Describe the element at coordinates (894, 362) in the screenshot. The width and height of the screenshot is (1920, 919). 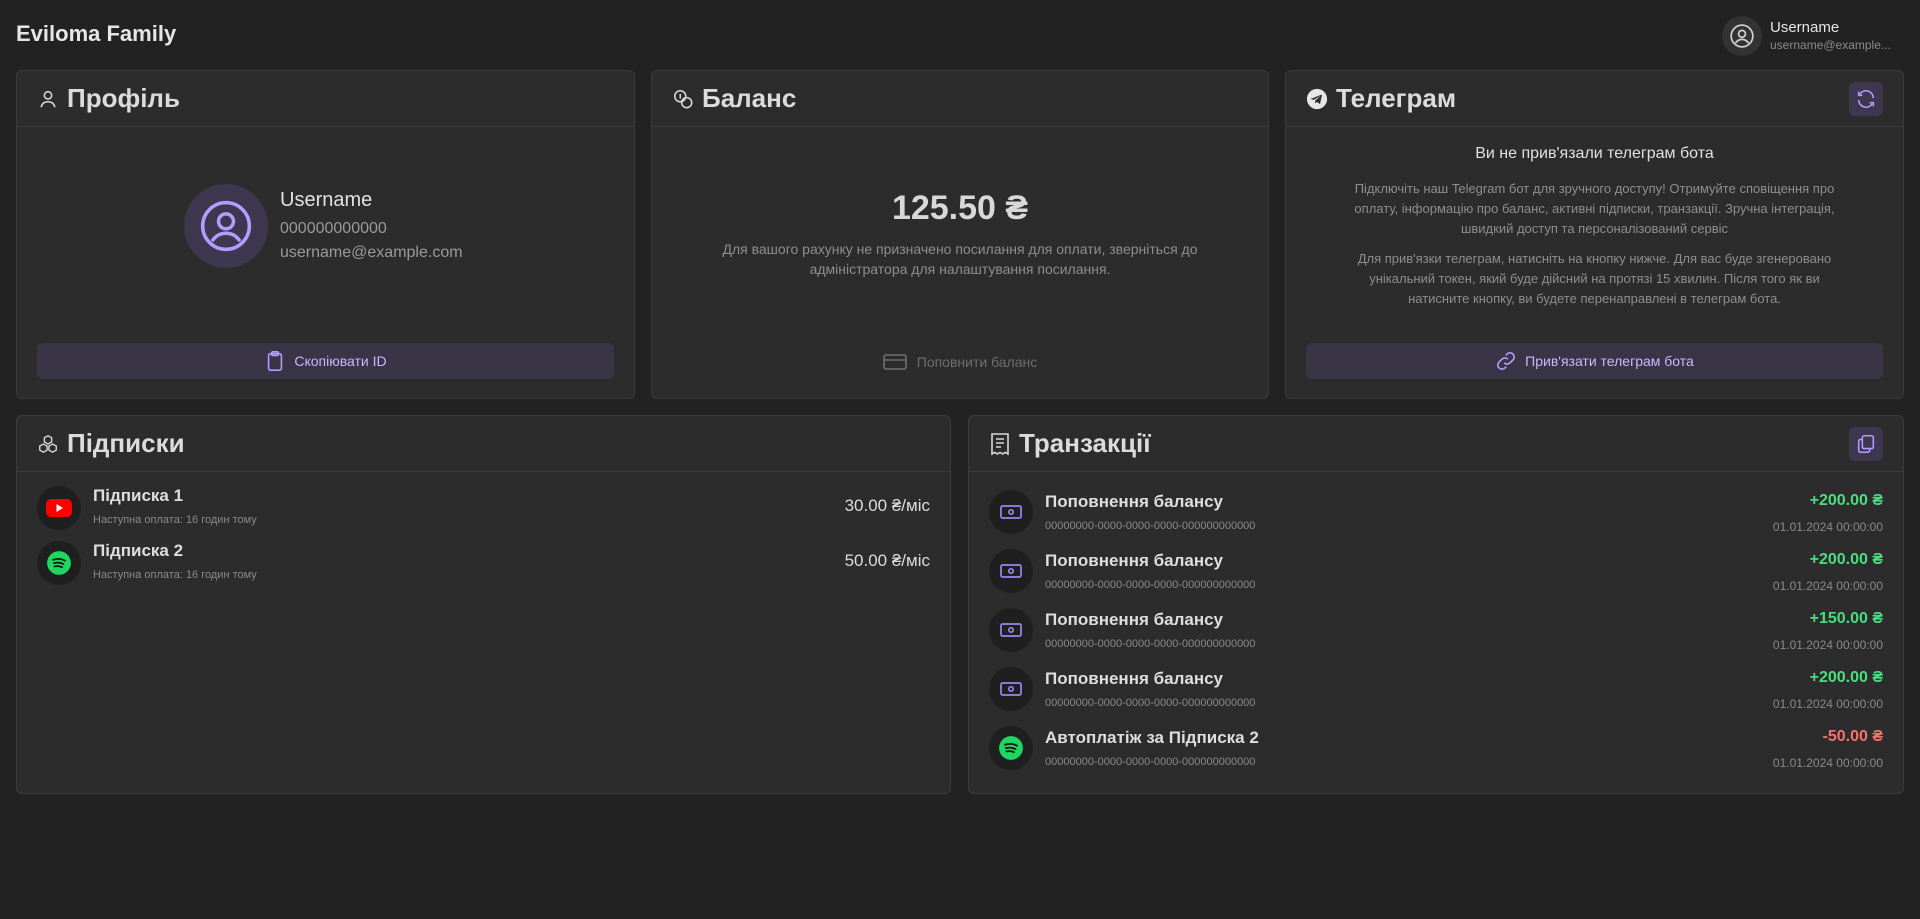
I see `credit-card-icon` at that location.